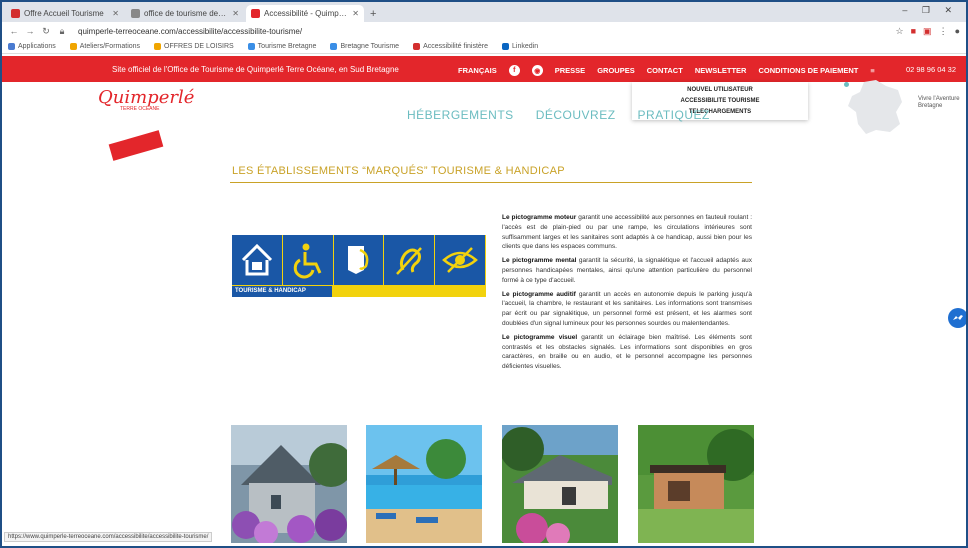 Image resolution: width=968 pixels, height=548 pixels. I want to click on top-menu-item: CONTACT, so click(665, 70).